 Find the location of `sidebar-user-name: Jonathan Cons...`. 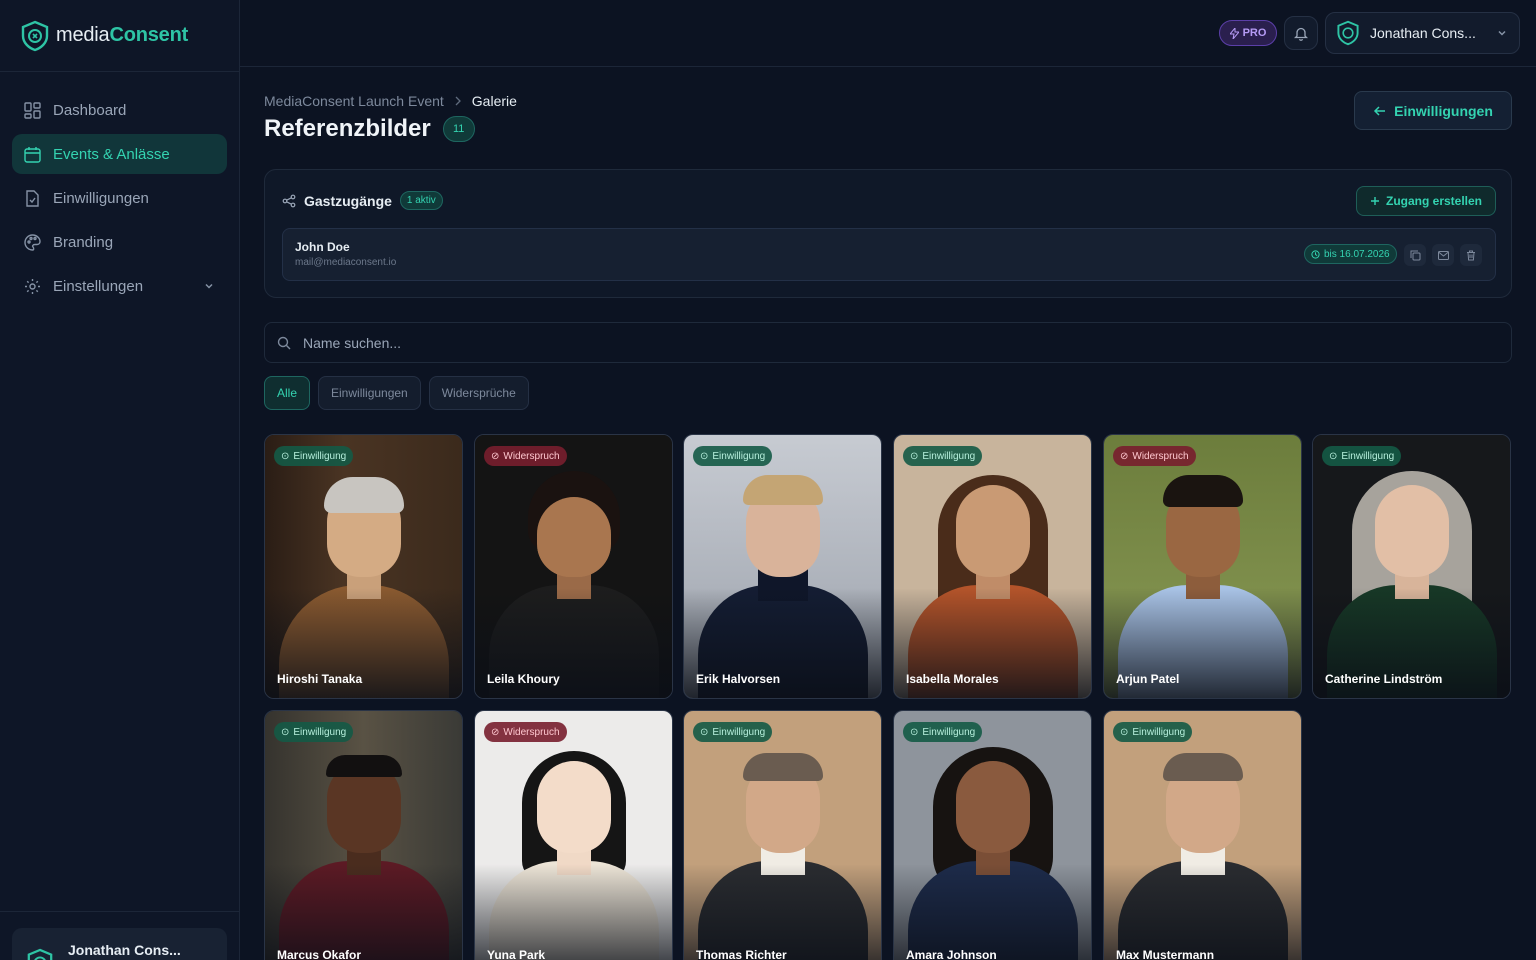

sidebar-user-name: Jonathan Cons... is located at coordinates (124, 950).